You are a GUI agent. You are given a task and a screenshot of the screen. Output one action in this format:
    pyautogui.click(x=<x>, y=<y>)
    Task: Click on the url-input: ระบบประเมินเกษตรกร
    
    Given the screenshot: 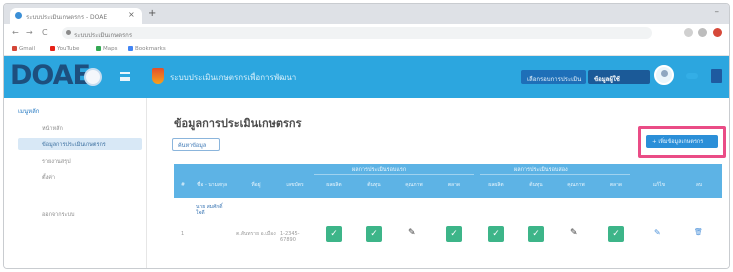 What is the action you would take?
    pyautogui.click(x=357, y=33)
    